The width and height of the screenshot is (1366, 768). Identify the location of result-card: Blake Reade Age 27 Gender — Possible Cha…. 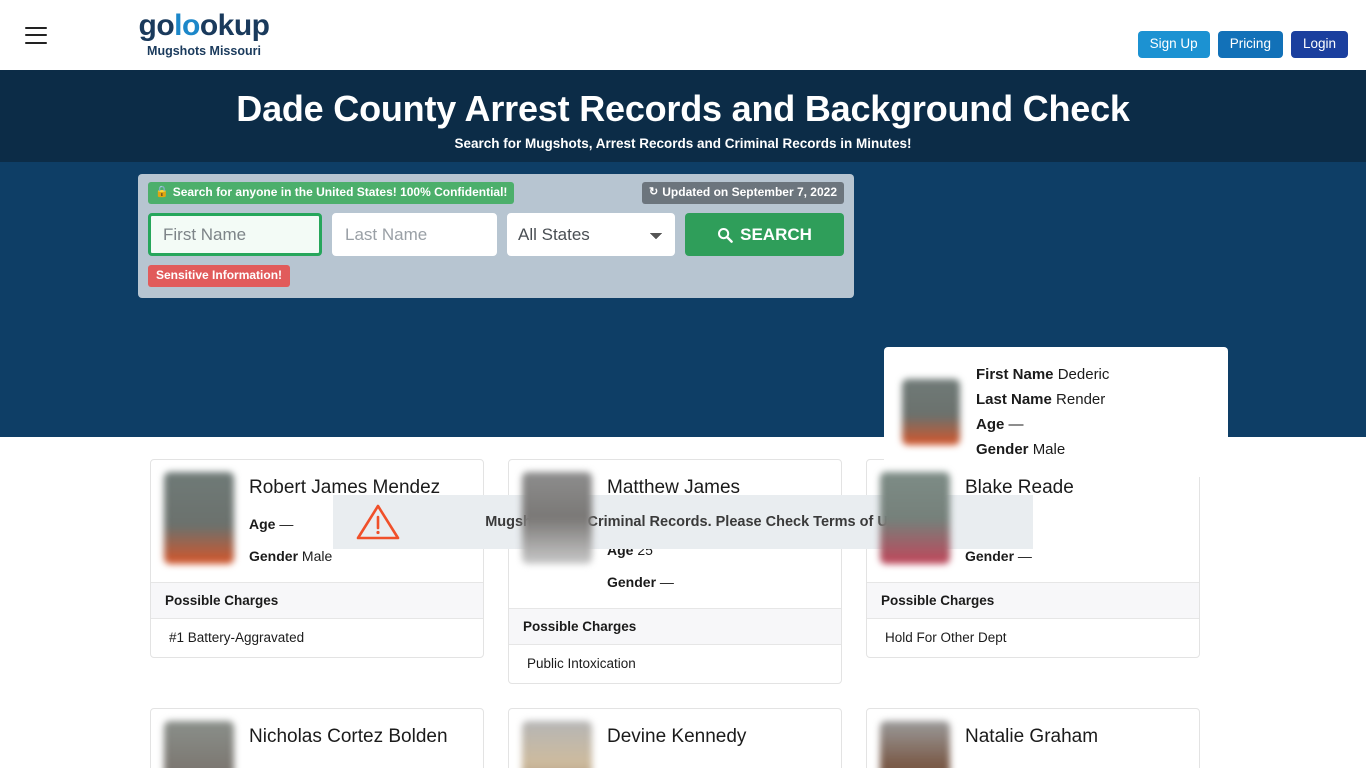
(1033, 558).